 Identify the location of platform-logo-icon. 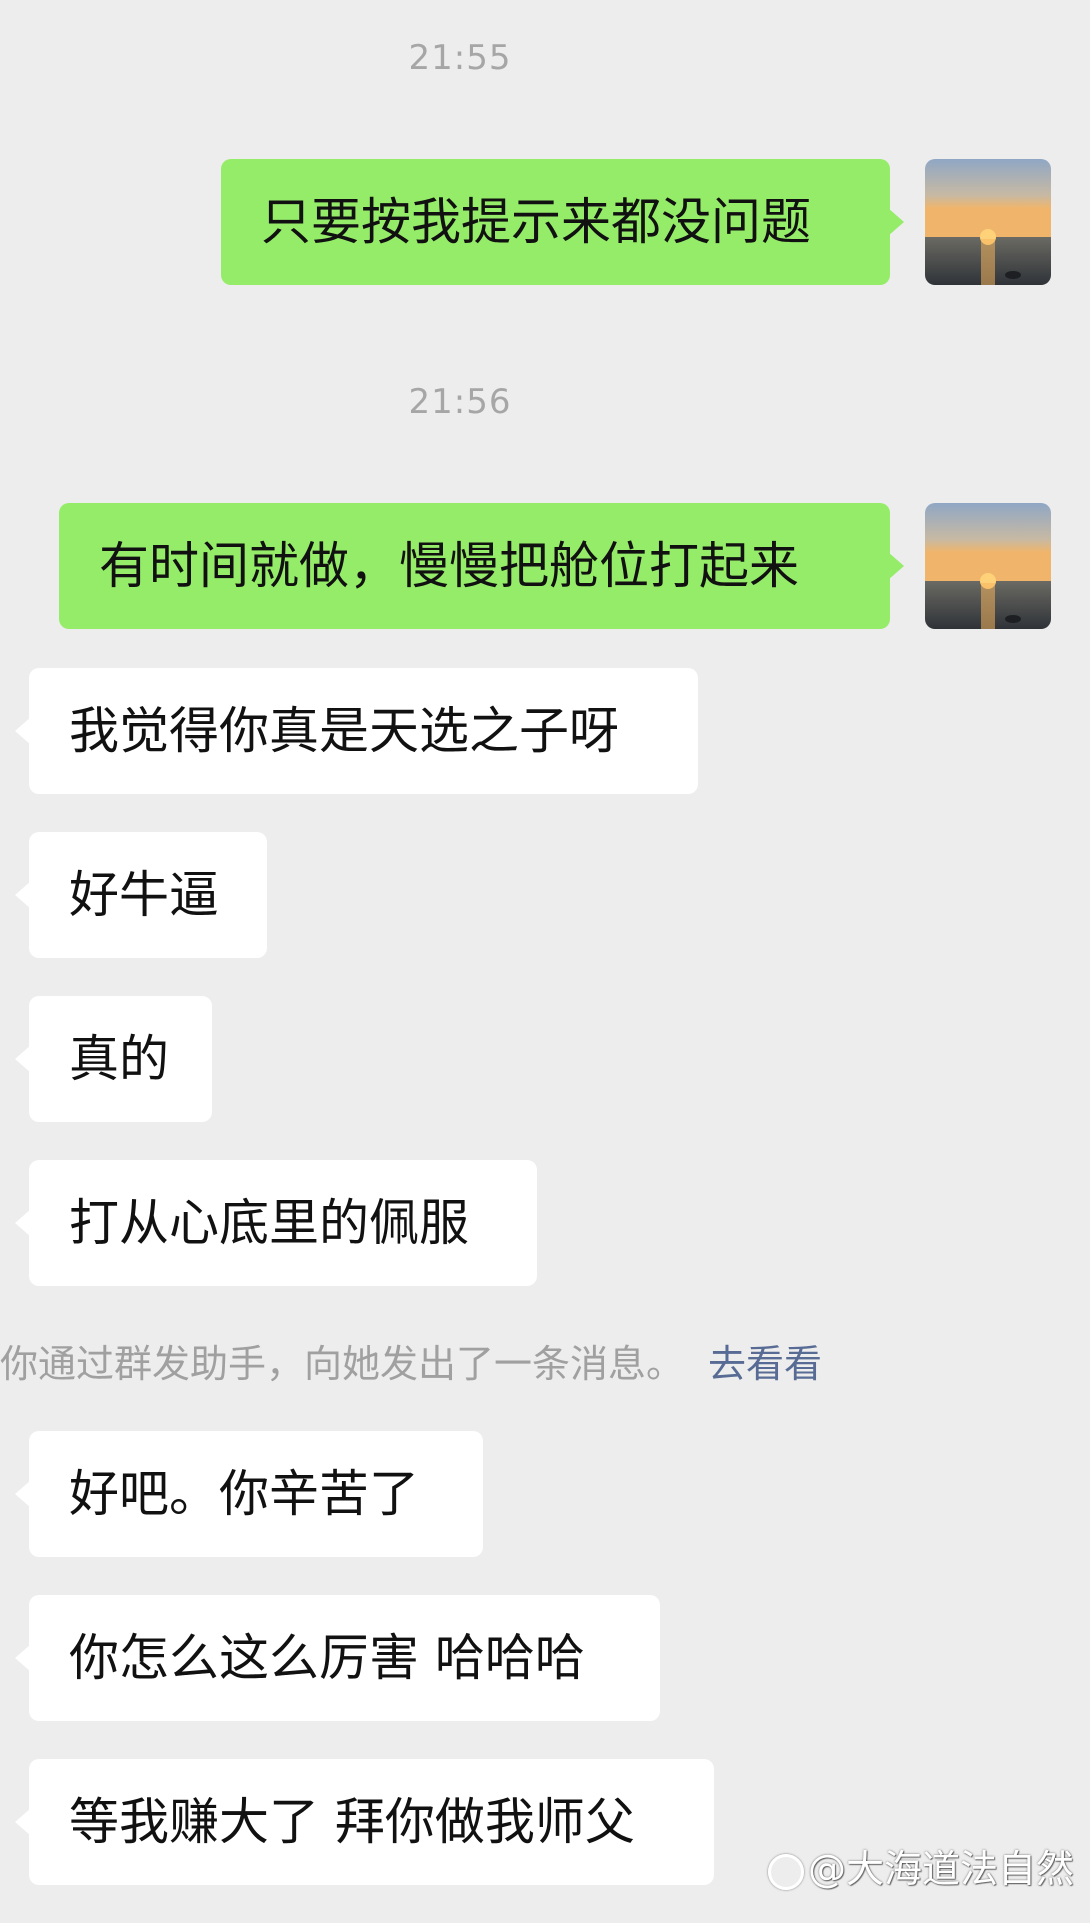
(786, 1871).